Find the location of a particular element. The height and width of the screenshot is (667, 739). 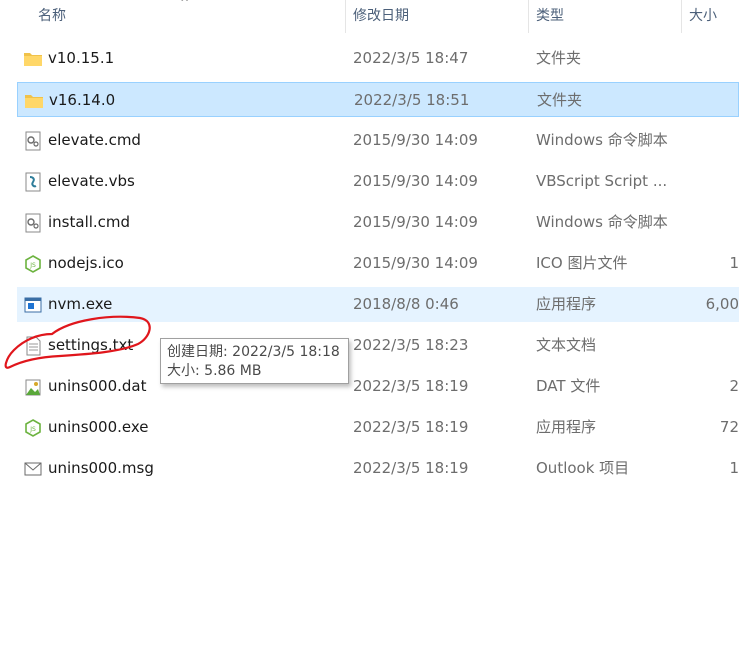

file-row: JS nodejs.ico 2015/9/30 14:09 ICO 图片文件 1 is located at coordinates (378, 263).